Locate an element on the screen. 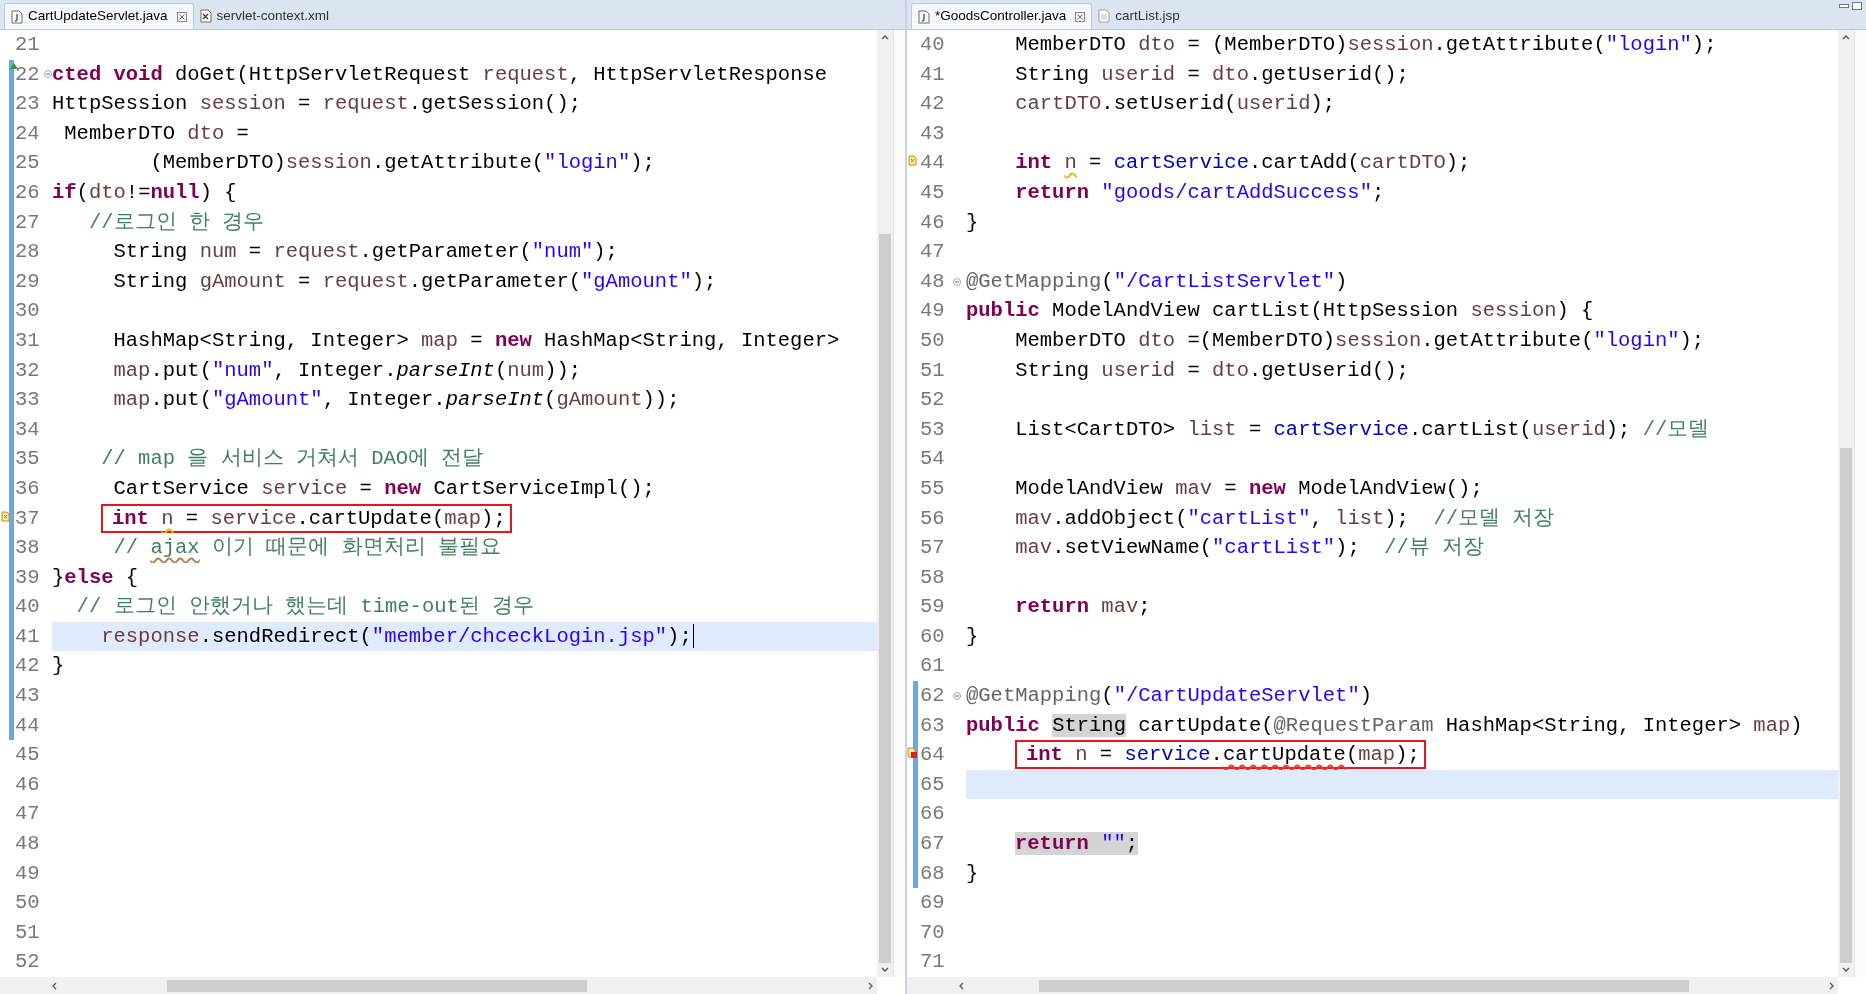 The height and width of the screenshot is (994, 1866). line-number: 54 is located at coordinates (933, 459).